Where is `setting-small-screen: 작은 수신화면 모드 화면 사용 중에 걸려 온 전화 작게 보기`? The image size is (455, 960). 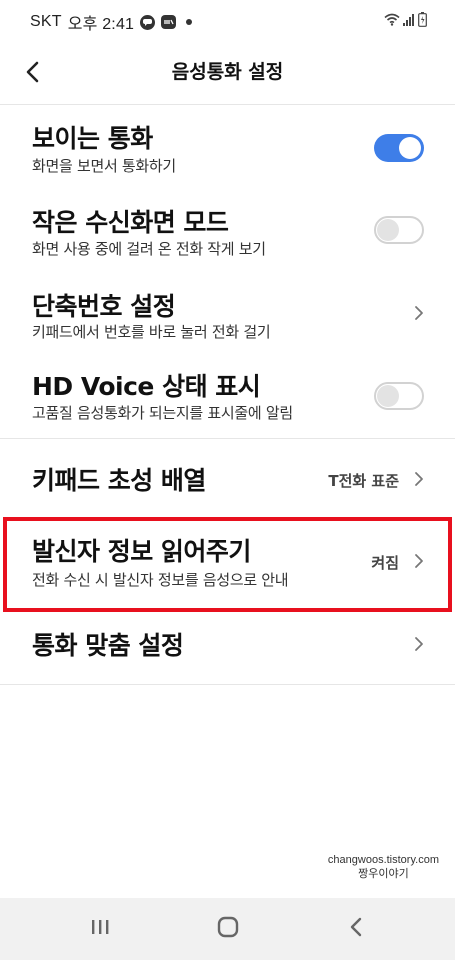 setting-small-screen: 작은 수신화면 모드 화면 사용 중에 걸려 온 전화 작게 보기 is located at coordinates (227, 234).